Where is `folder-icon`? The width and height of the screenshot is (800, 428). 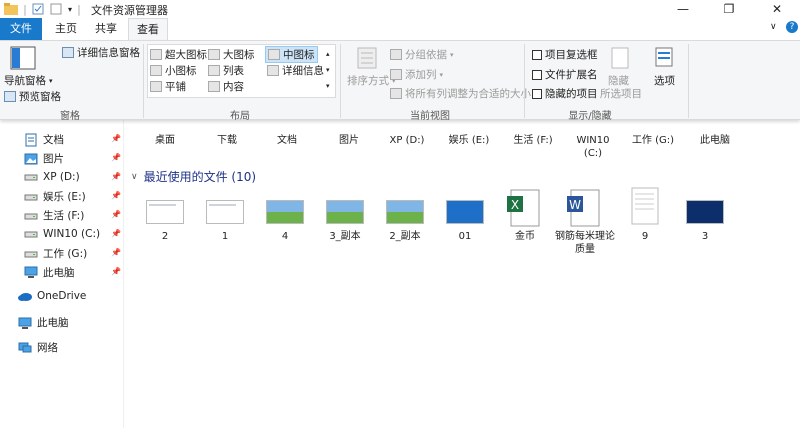
folder-icon is located at coordinates (11, 9).